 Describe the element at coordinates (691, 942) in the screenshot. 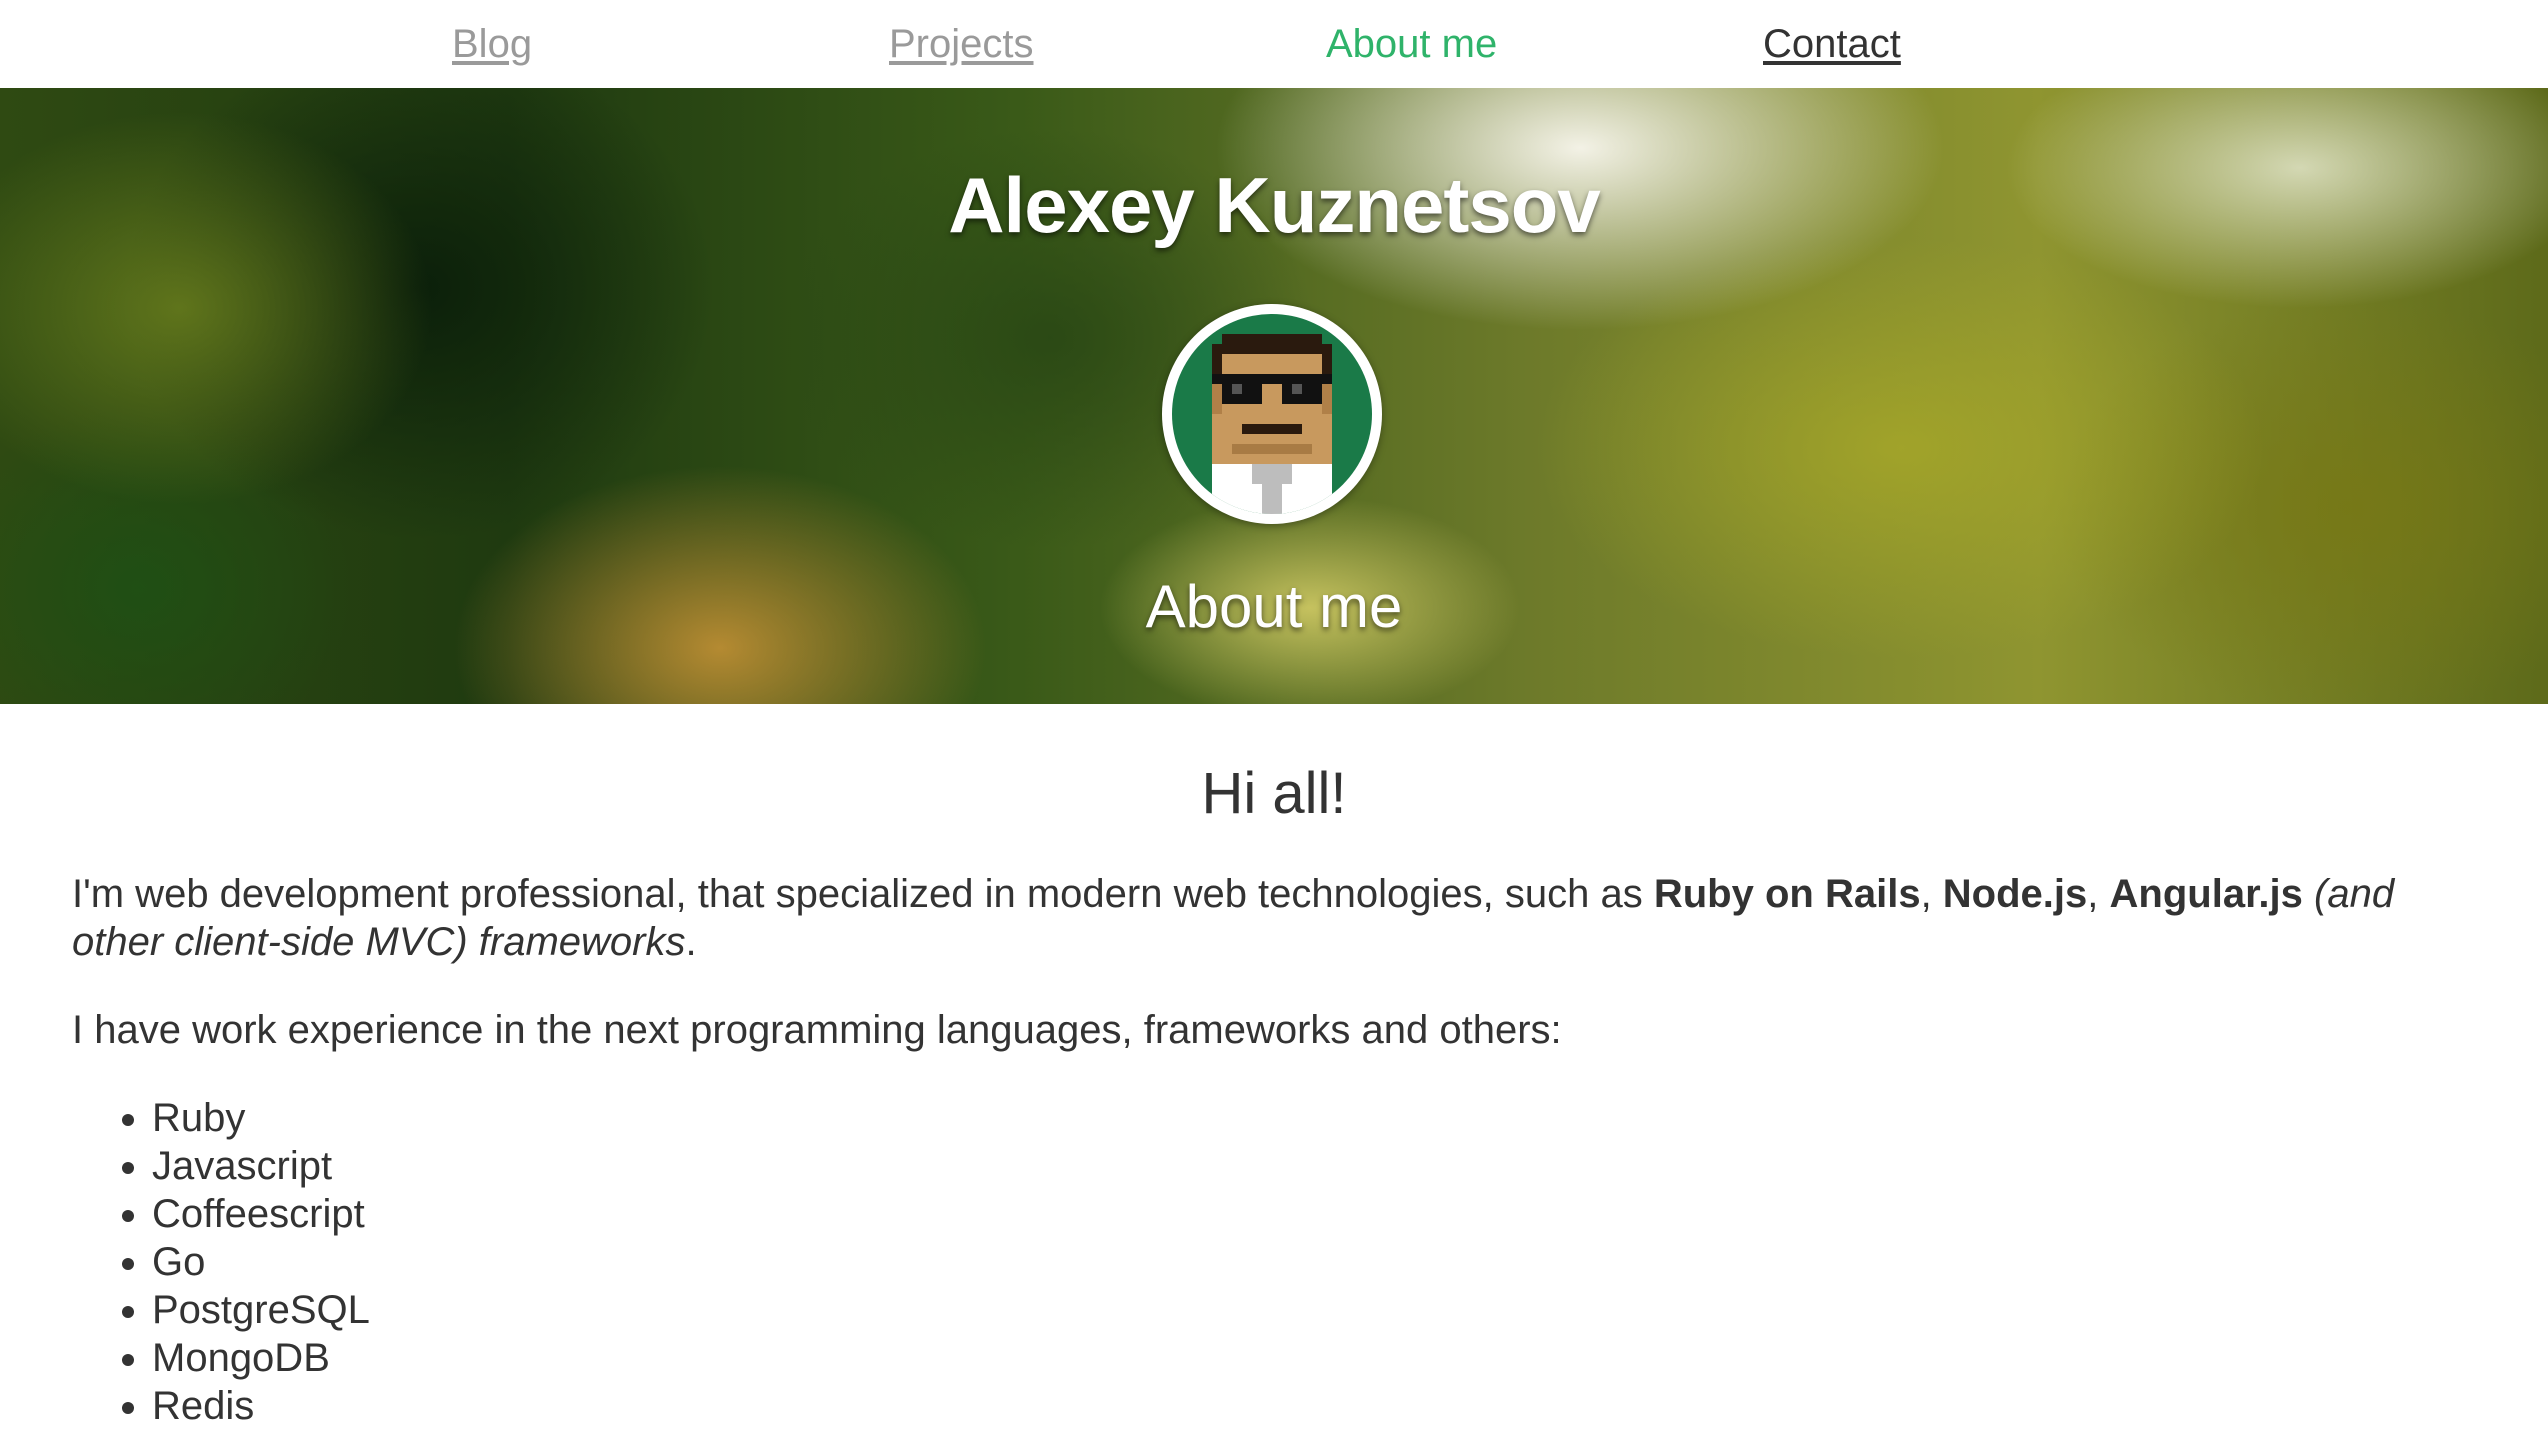

I see `intro-period: .` at that location.